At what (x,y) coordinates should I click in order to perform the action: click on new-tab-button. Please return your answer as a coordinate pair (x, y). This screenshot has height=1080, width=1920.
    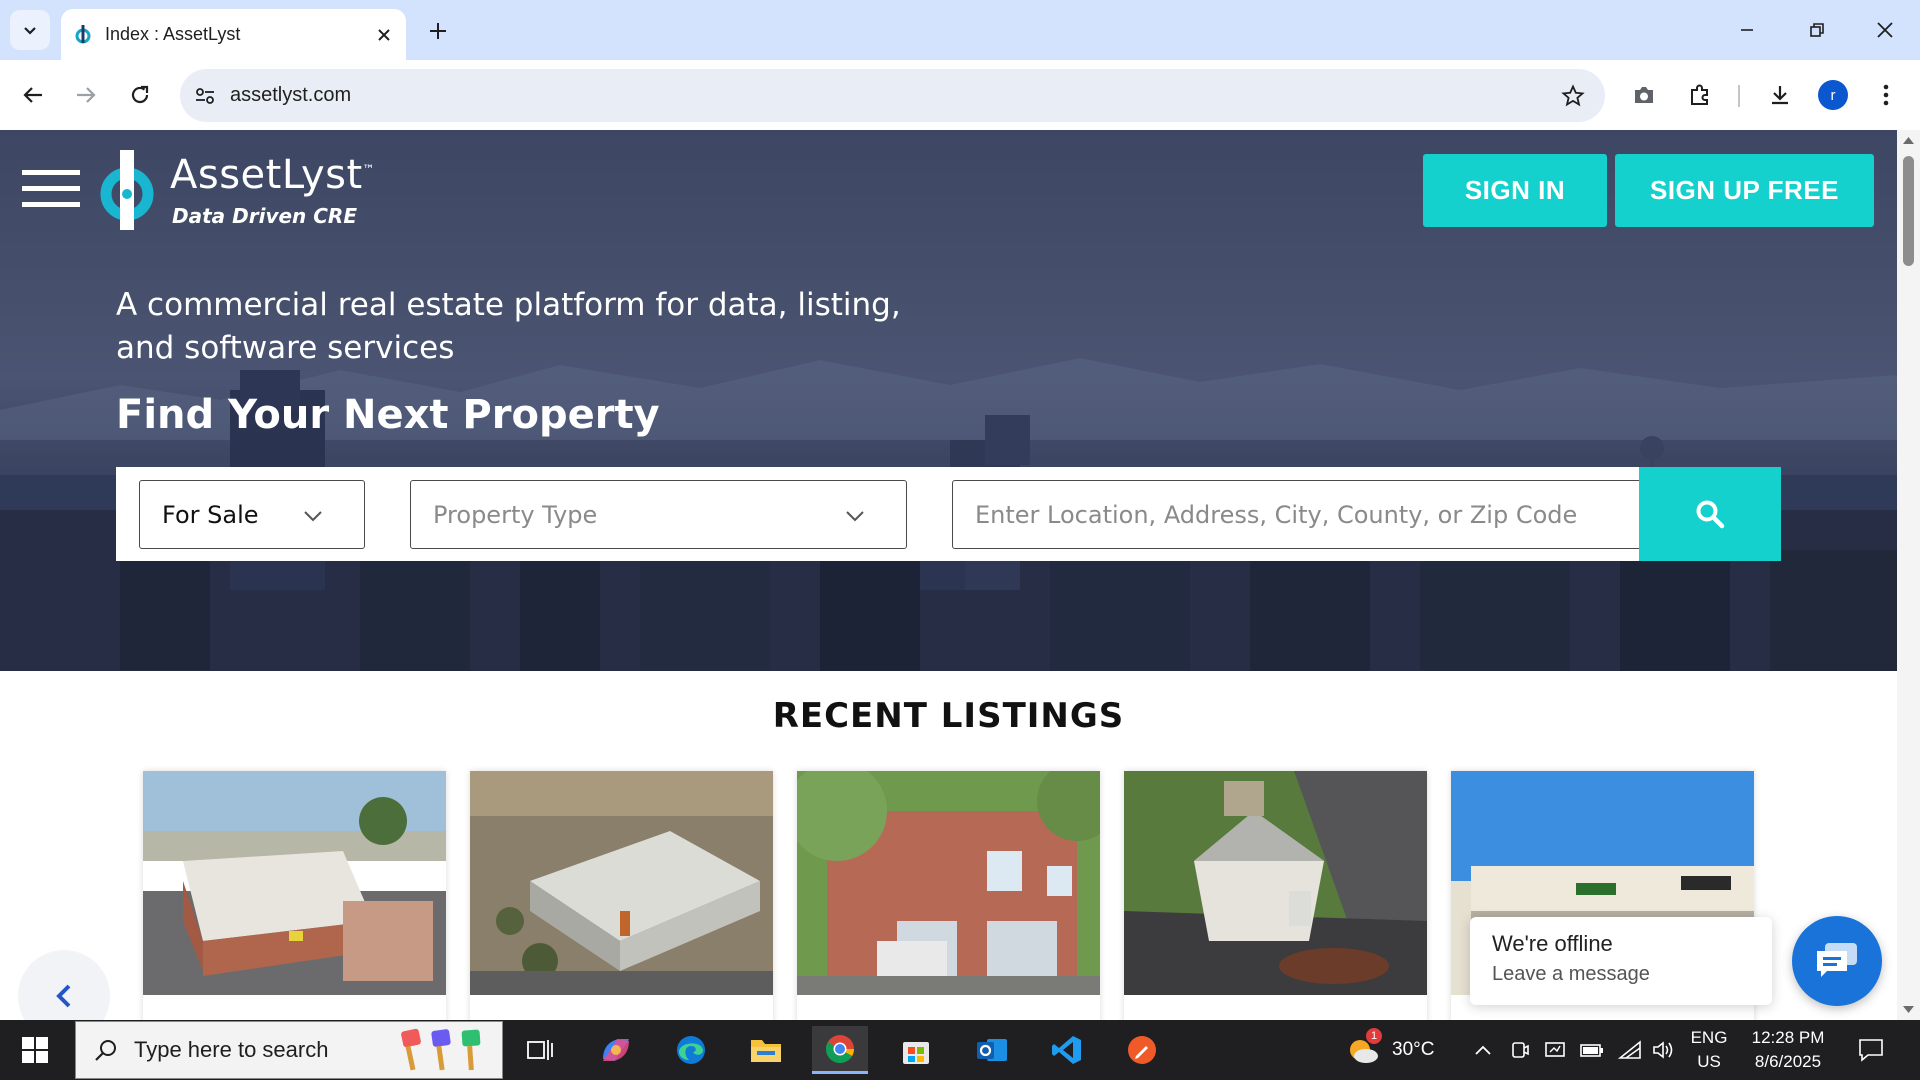
    Looking at the image, I should click on (438, 31).